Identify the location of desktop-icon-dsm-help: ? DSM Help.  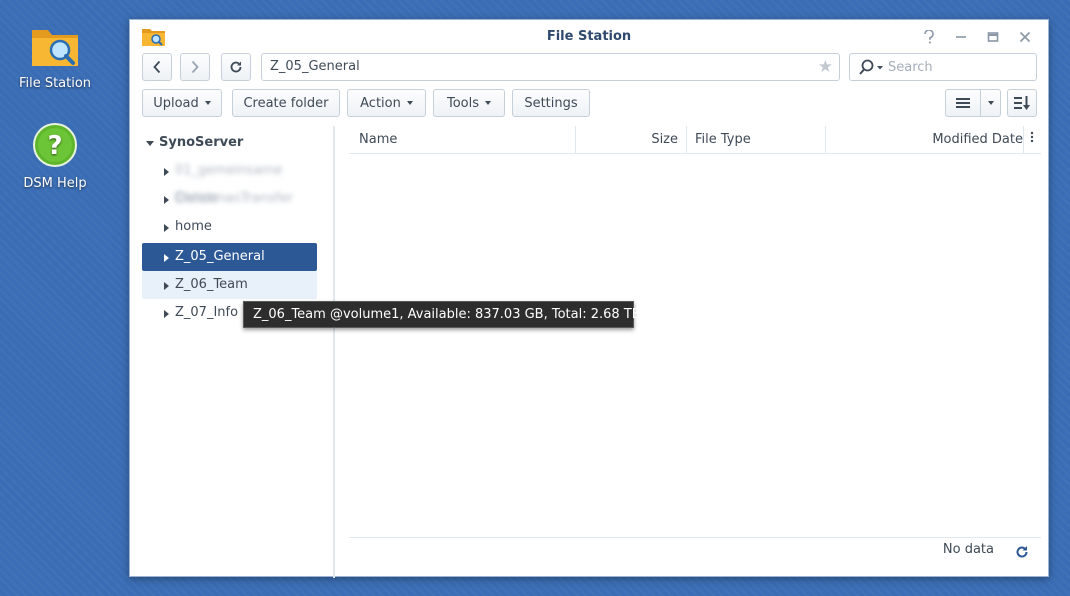
(55, 156).